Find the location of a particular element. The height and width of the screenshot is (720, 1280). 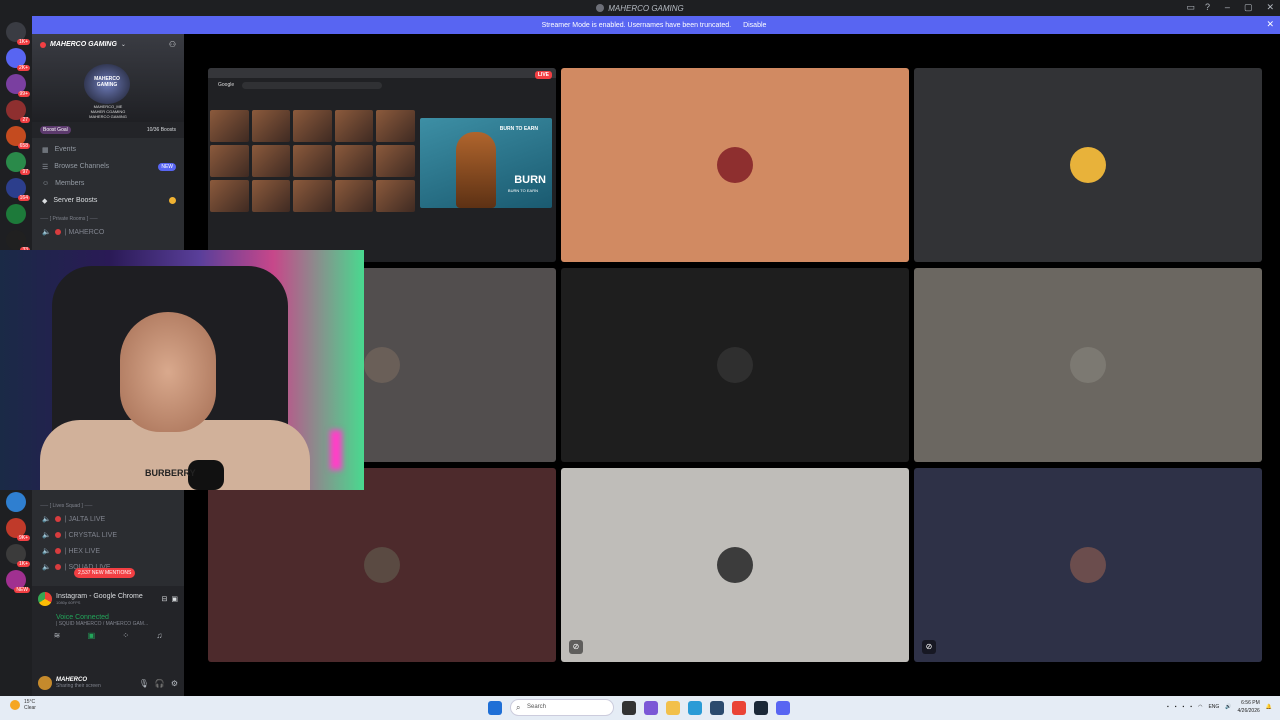

clock: 6:56 PM 4/26/2026 is located at coordinates (1249, 707).